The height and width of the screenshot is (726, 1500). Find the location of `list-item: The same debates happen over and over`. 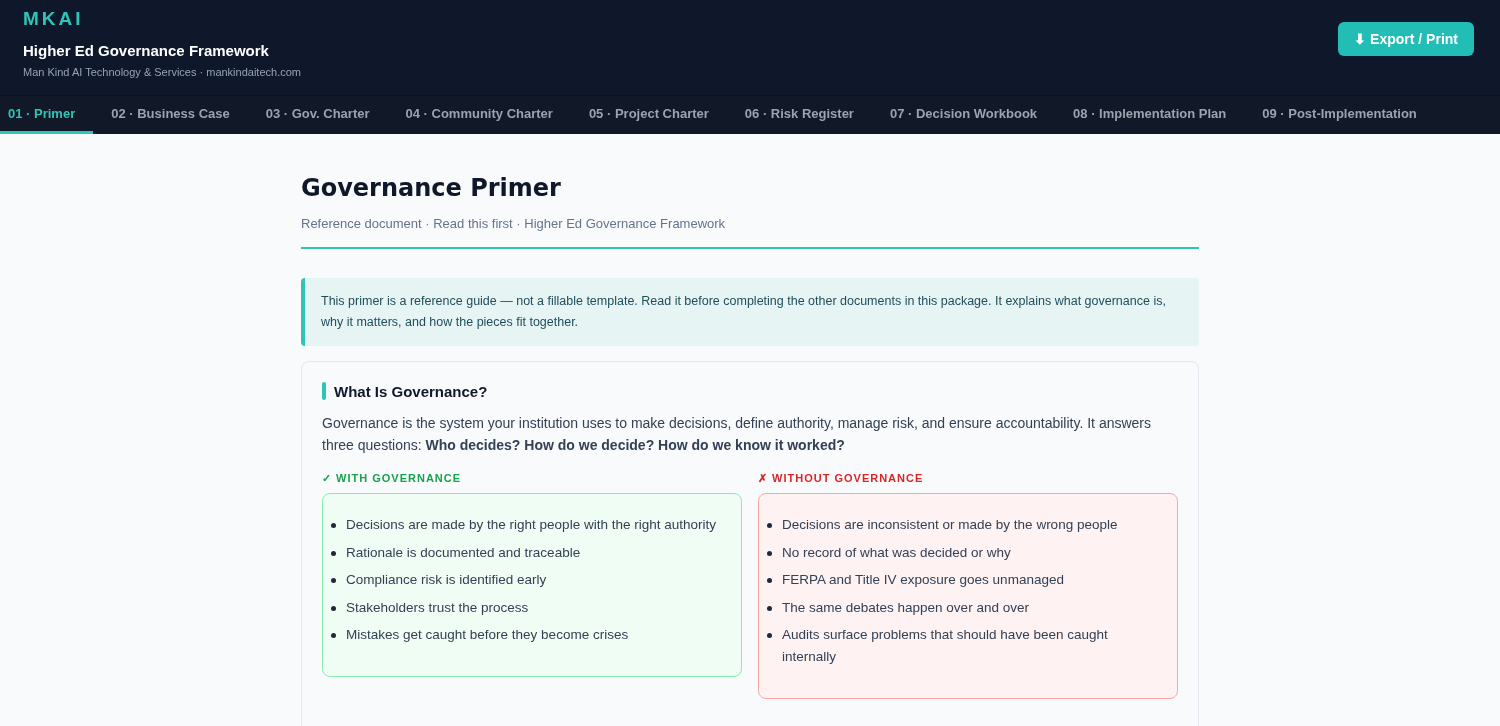

list-item: The same debates happen over and over is located at coordinates (905, 607).